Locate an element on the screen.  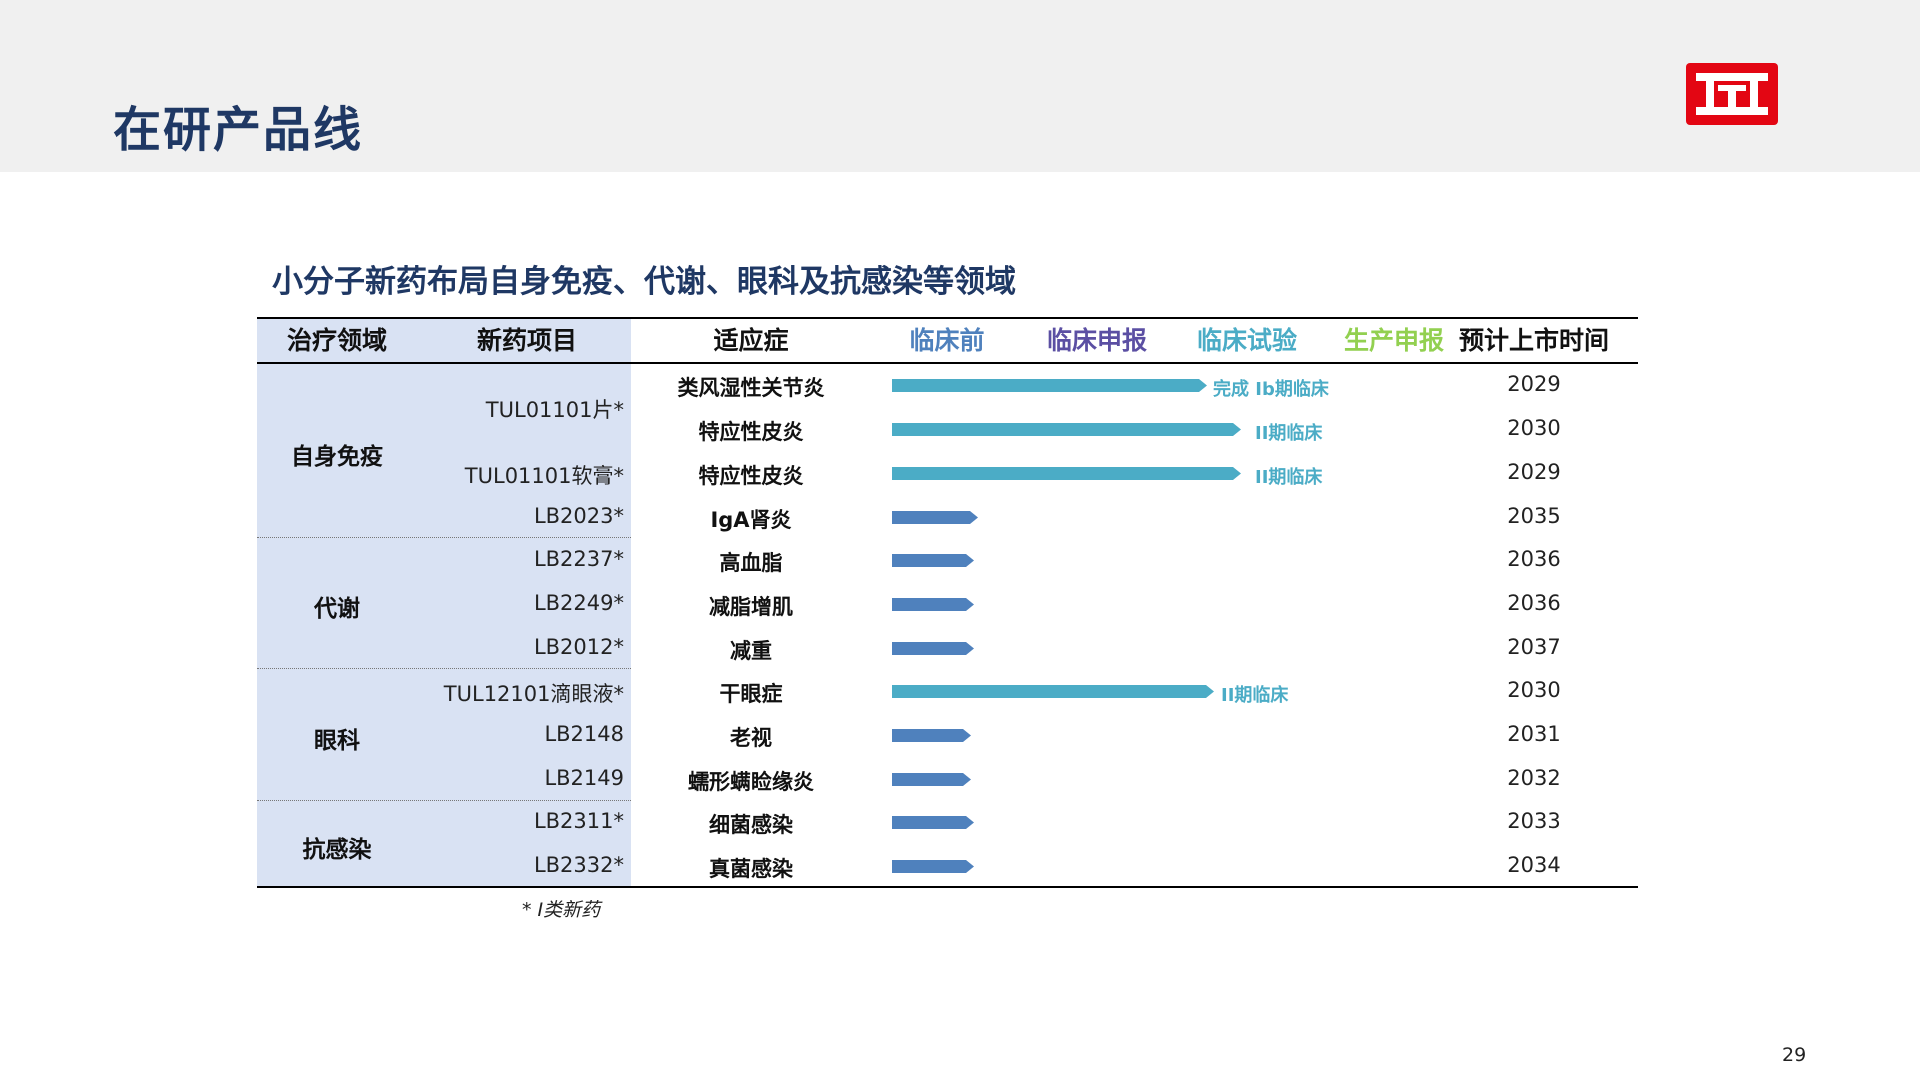
indication-cell: 减脂增肌 is located at coordinates (751, 607).